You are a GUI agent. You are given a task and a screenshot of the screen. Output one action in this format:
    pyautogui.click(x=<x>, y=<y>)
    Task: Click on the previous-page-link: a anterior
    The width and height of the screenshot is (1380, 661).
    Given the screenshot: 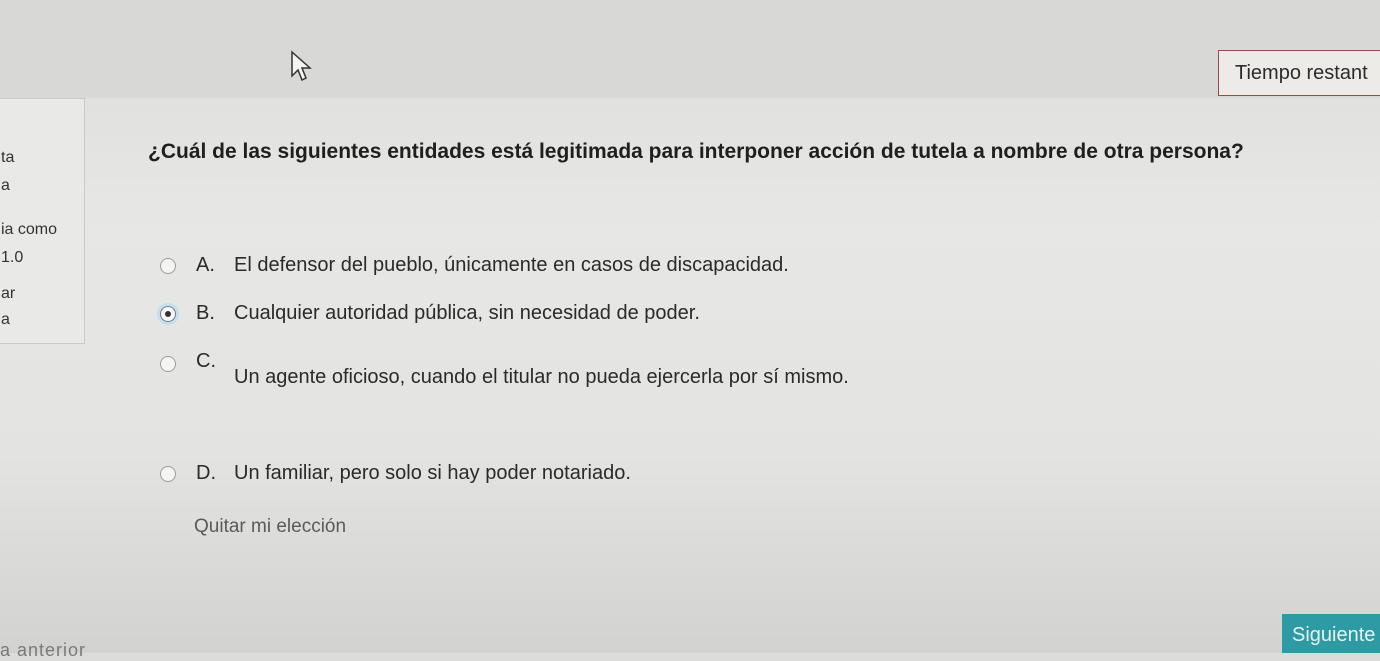 What is the action you would take?
    pyautogui.click(x=43, y=650)
    